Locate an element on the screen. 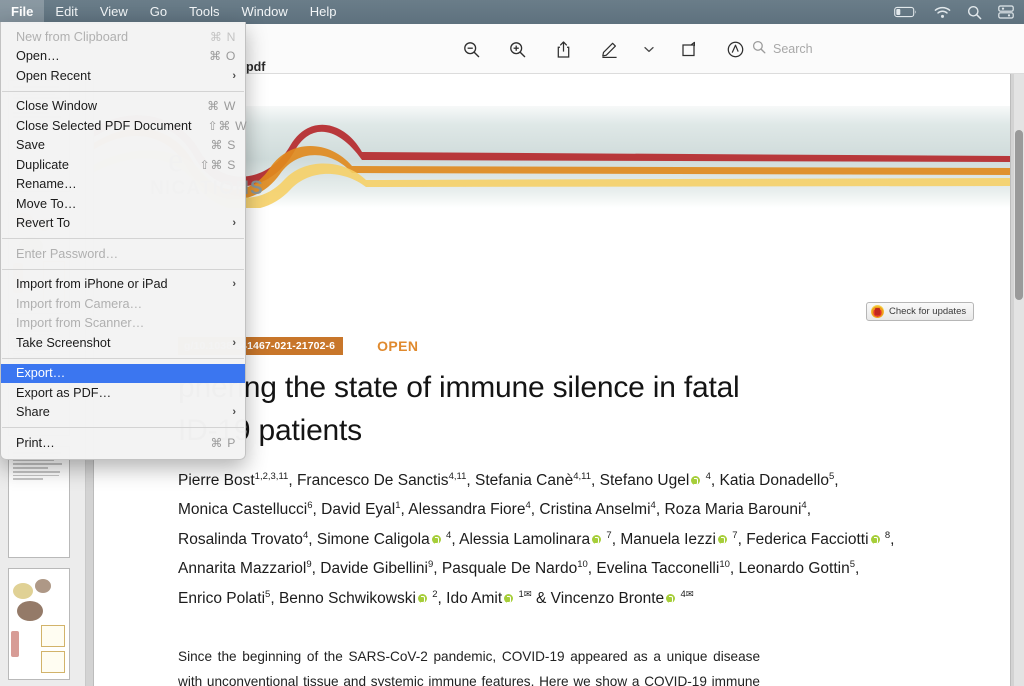 The image size is (1024, 686). menu-item-label: Close Window is located at coordinates (57, 106).